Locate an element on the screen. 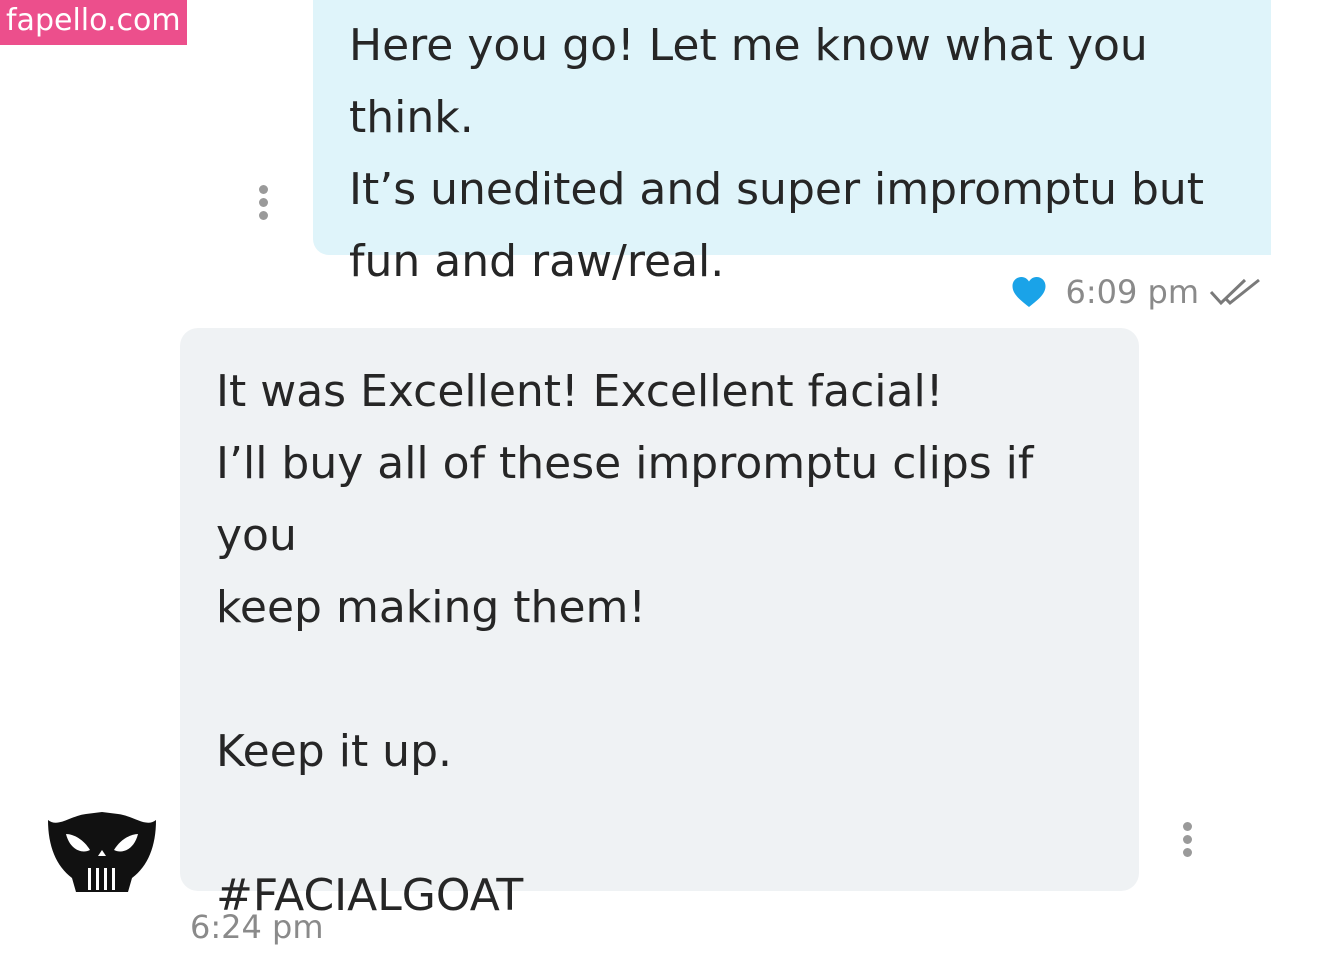  received-message-time: 6:24 pm is located at coordinates (257, 927).